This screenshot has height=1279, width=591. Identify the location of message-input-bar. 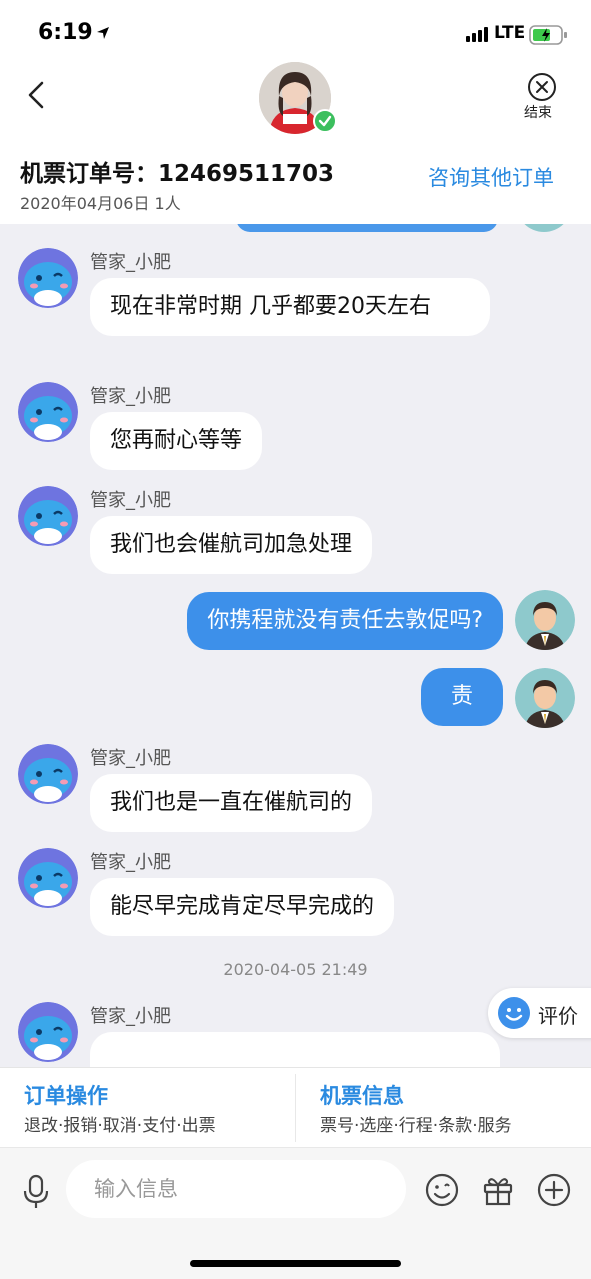
(295, 1213).